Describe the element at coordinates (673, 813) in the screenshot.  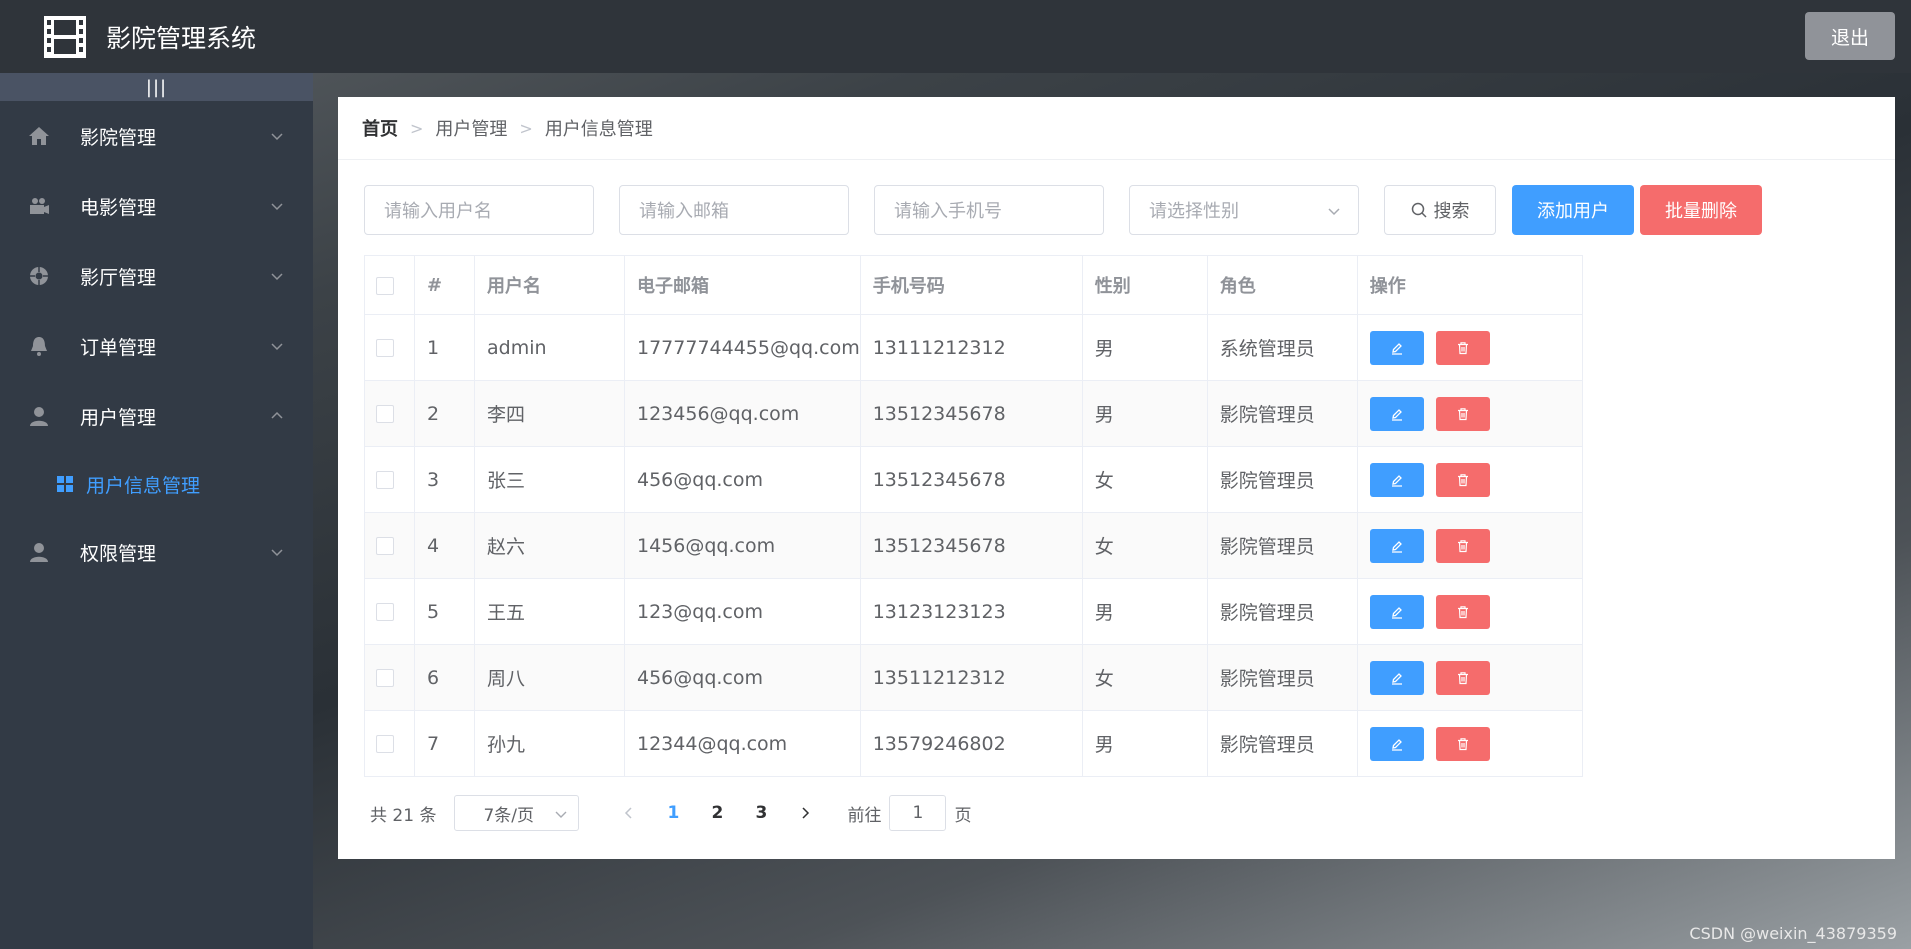
I see `page-1: 1` at that location.